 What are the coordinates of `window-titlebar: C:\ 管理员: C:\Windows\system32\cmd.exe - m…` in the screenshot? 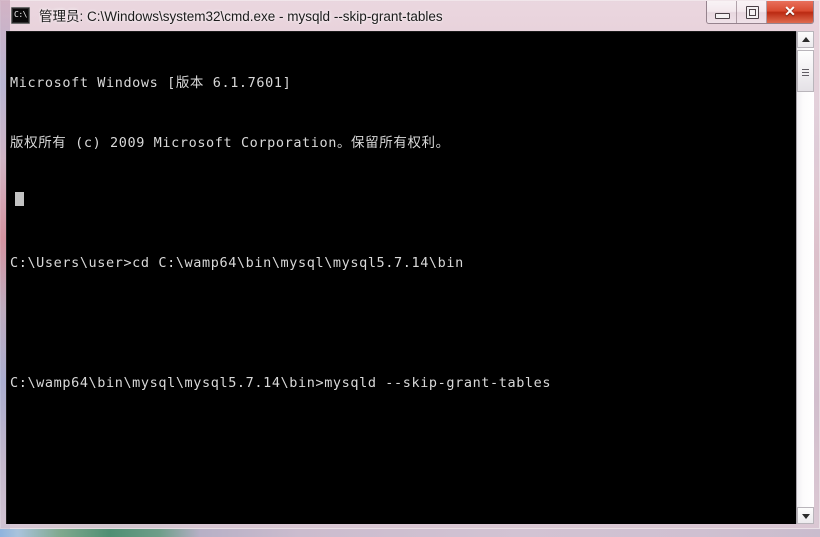 It's located at (410, 15).